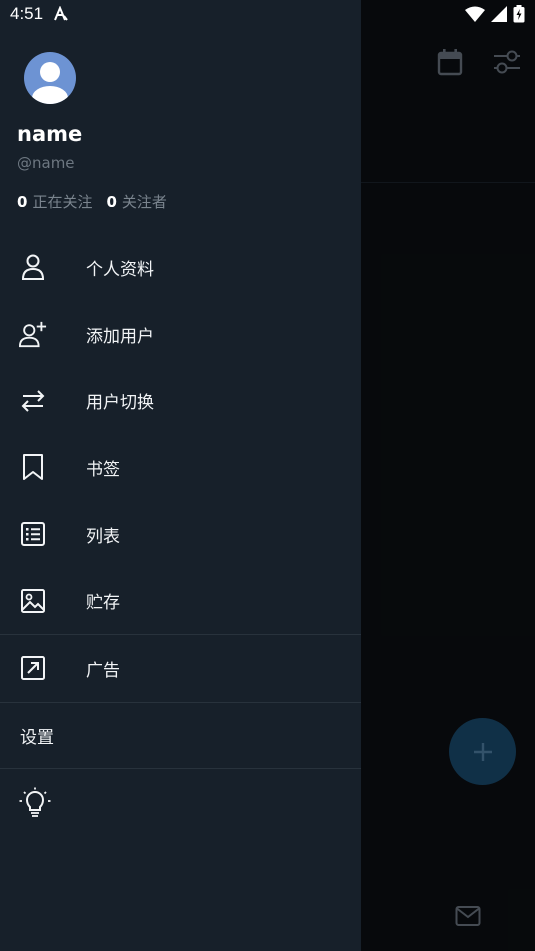 The image size is (535, 951). Describe the element at coordinates (50, 134) in the screenshot. I see `user-display-name: name` at that location.